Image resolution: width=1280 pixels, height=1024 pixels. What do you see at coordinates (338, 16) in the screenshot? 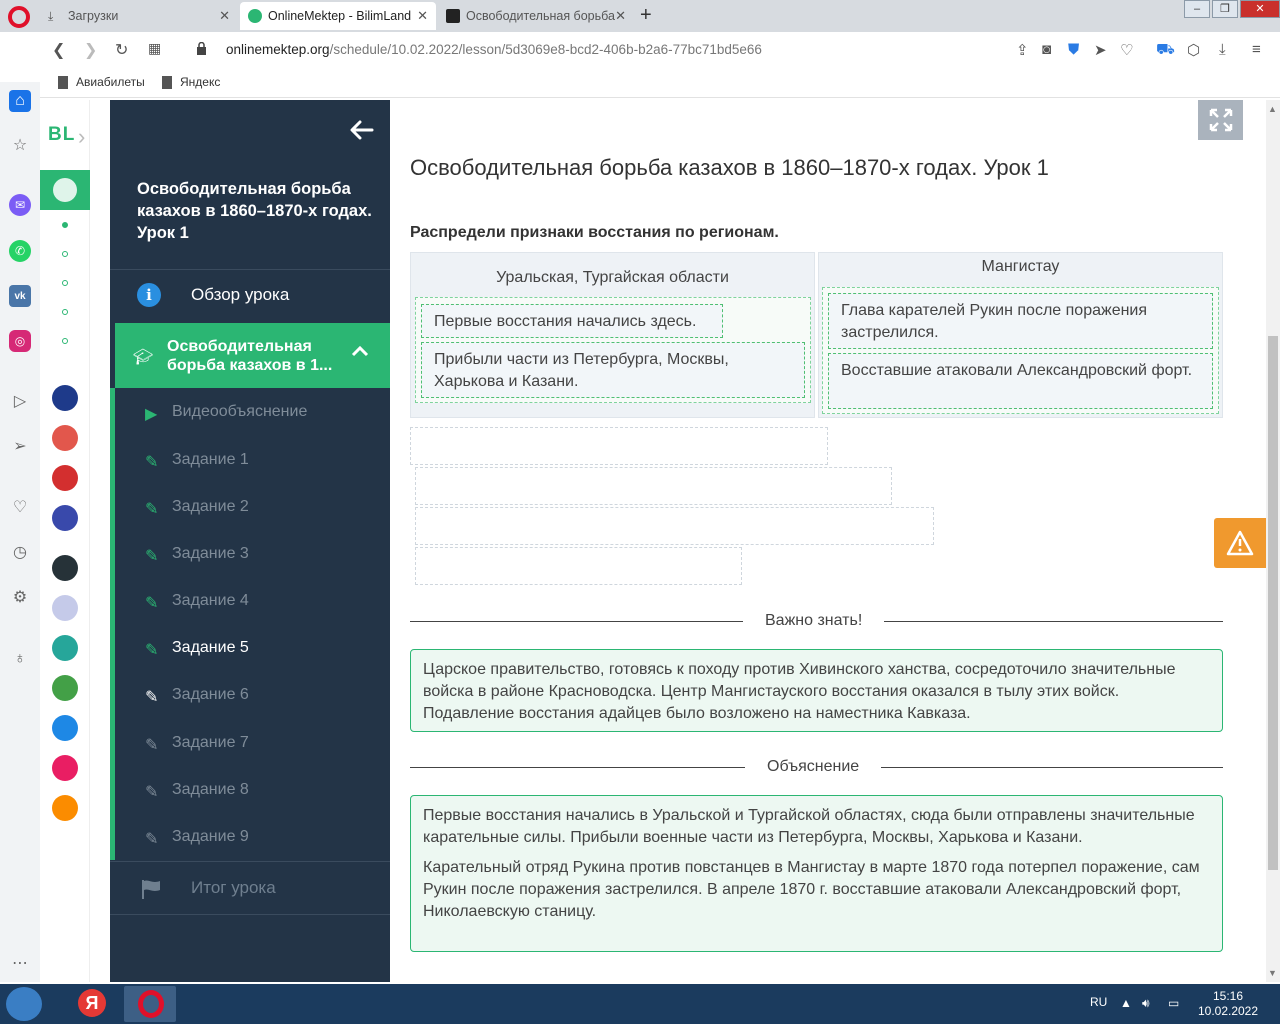
I see `tab-onlinemektep: OnlineMektep - BilimLand ✕` at bounding box center [338, 16].